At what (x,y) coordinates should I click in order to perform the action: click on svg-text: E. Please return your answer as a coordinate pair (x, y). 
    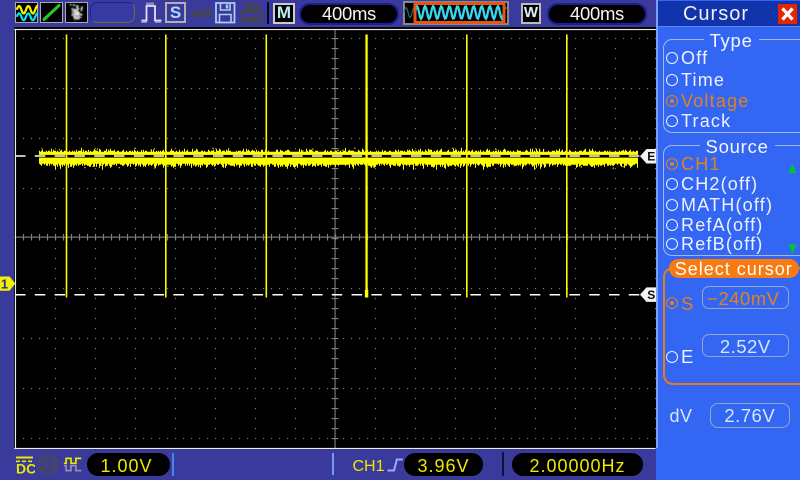
    Looking at the image, I should click on (651, 157).